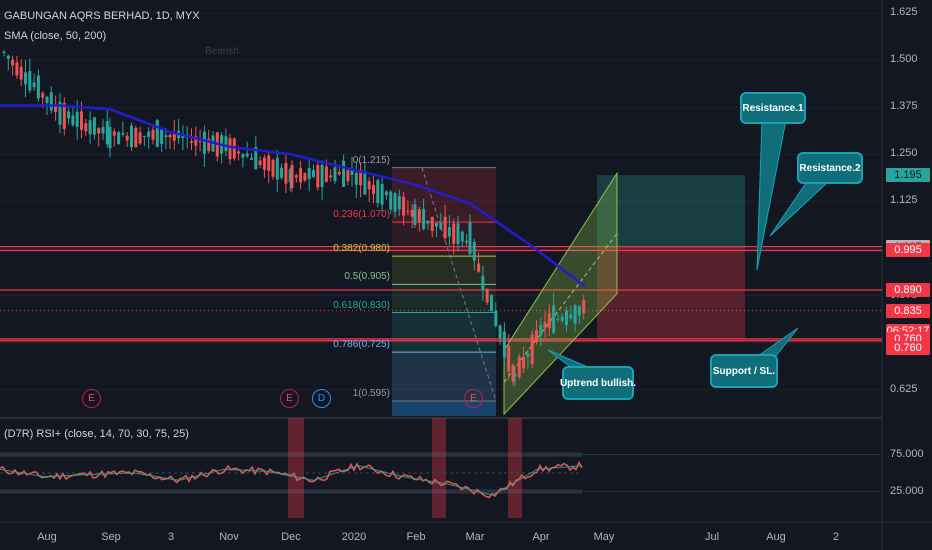  I want to click on bearish-faint-label: Bearish, so click(222, 51).